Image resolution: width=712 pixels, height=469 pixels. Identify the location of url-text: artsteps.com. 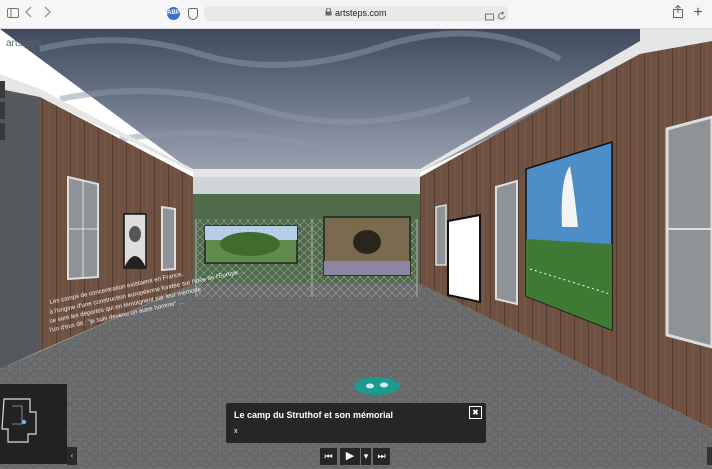
(356, 13).